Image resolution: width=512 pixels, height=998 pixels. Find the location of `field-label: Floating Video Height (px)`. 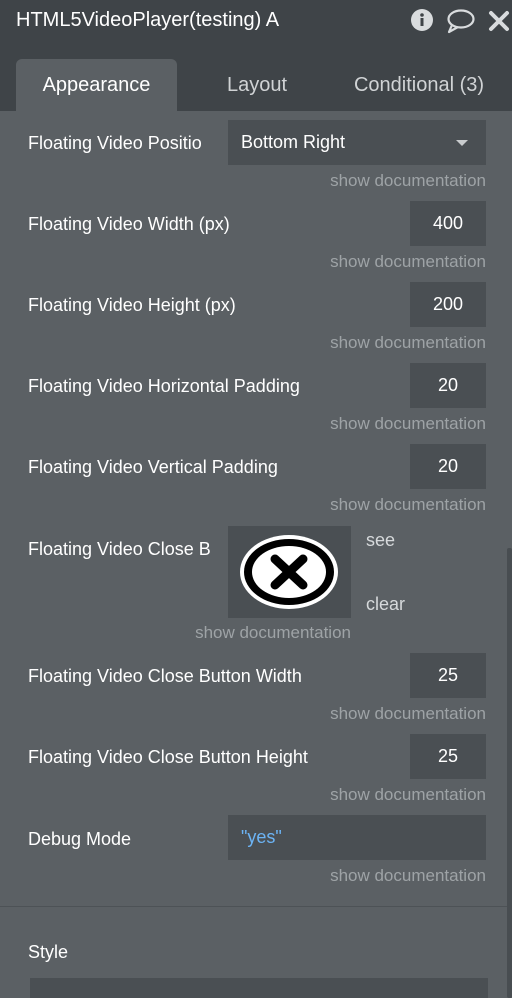

field-label: Floating Video Height (px) is located at coordinates (132, 305).